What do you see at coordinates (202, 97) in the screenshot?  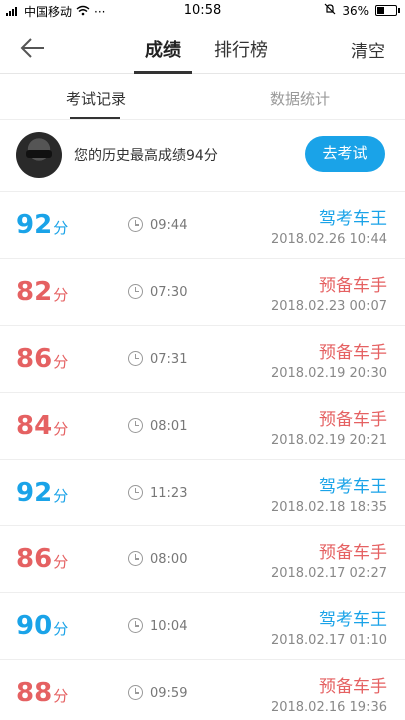 I see `sub-tabs: 考试记录 数据统计` at bounding box center [202, 97].